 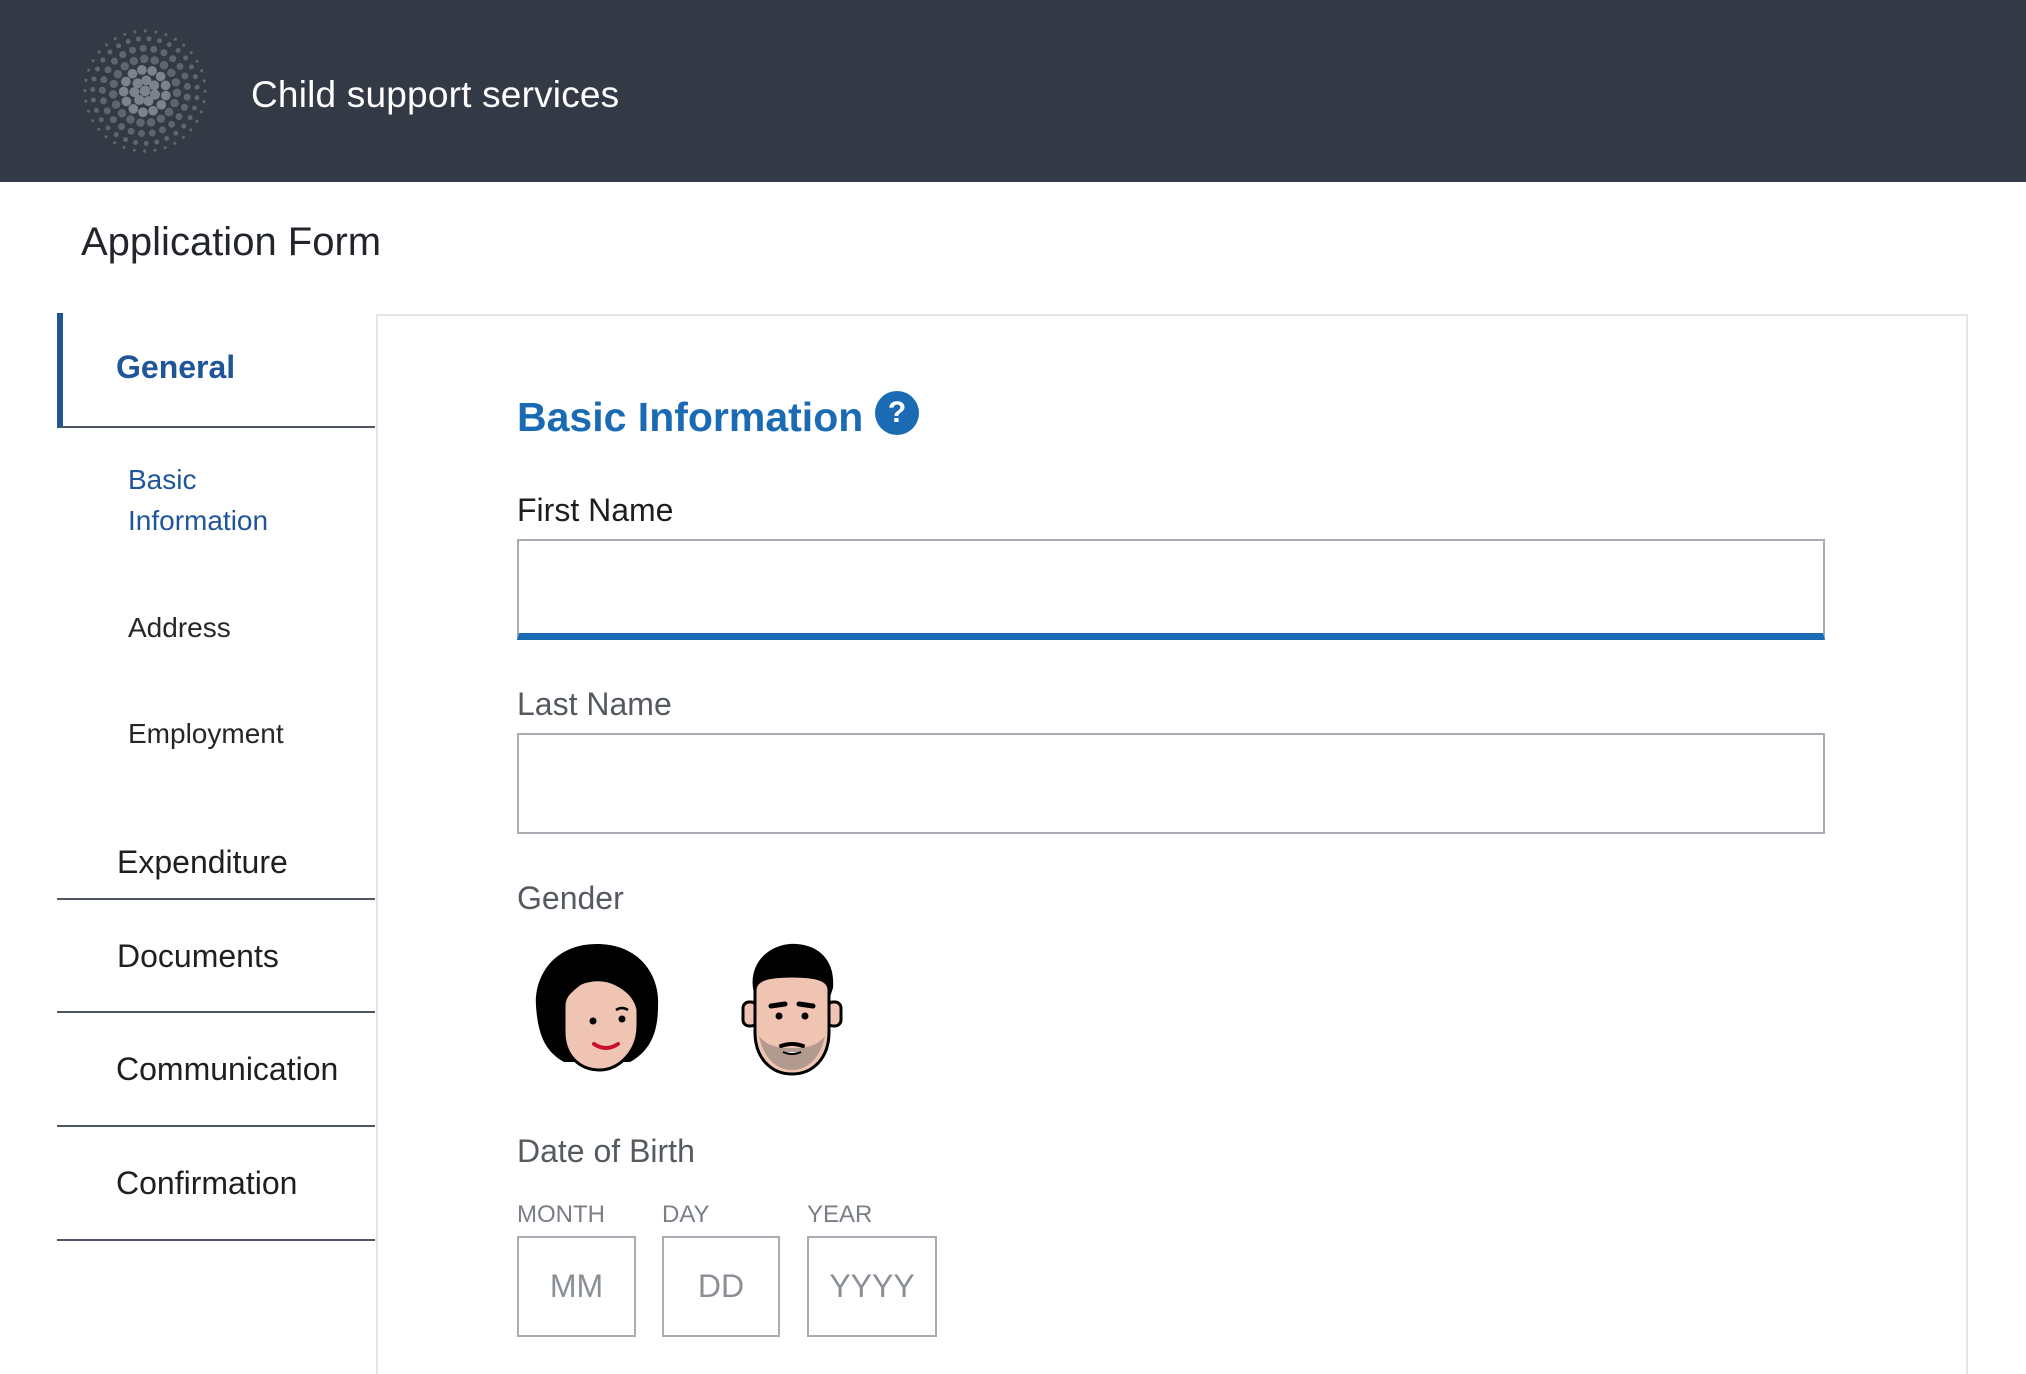 What do you see at coordinates (897, 413) in the screenshot?
I see `question-mark-icon: ?` at bounding box center [897, 413].